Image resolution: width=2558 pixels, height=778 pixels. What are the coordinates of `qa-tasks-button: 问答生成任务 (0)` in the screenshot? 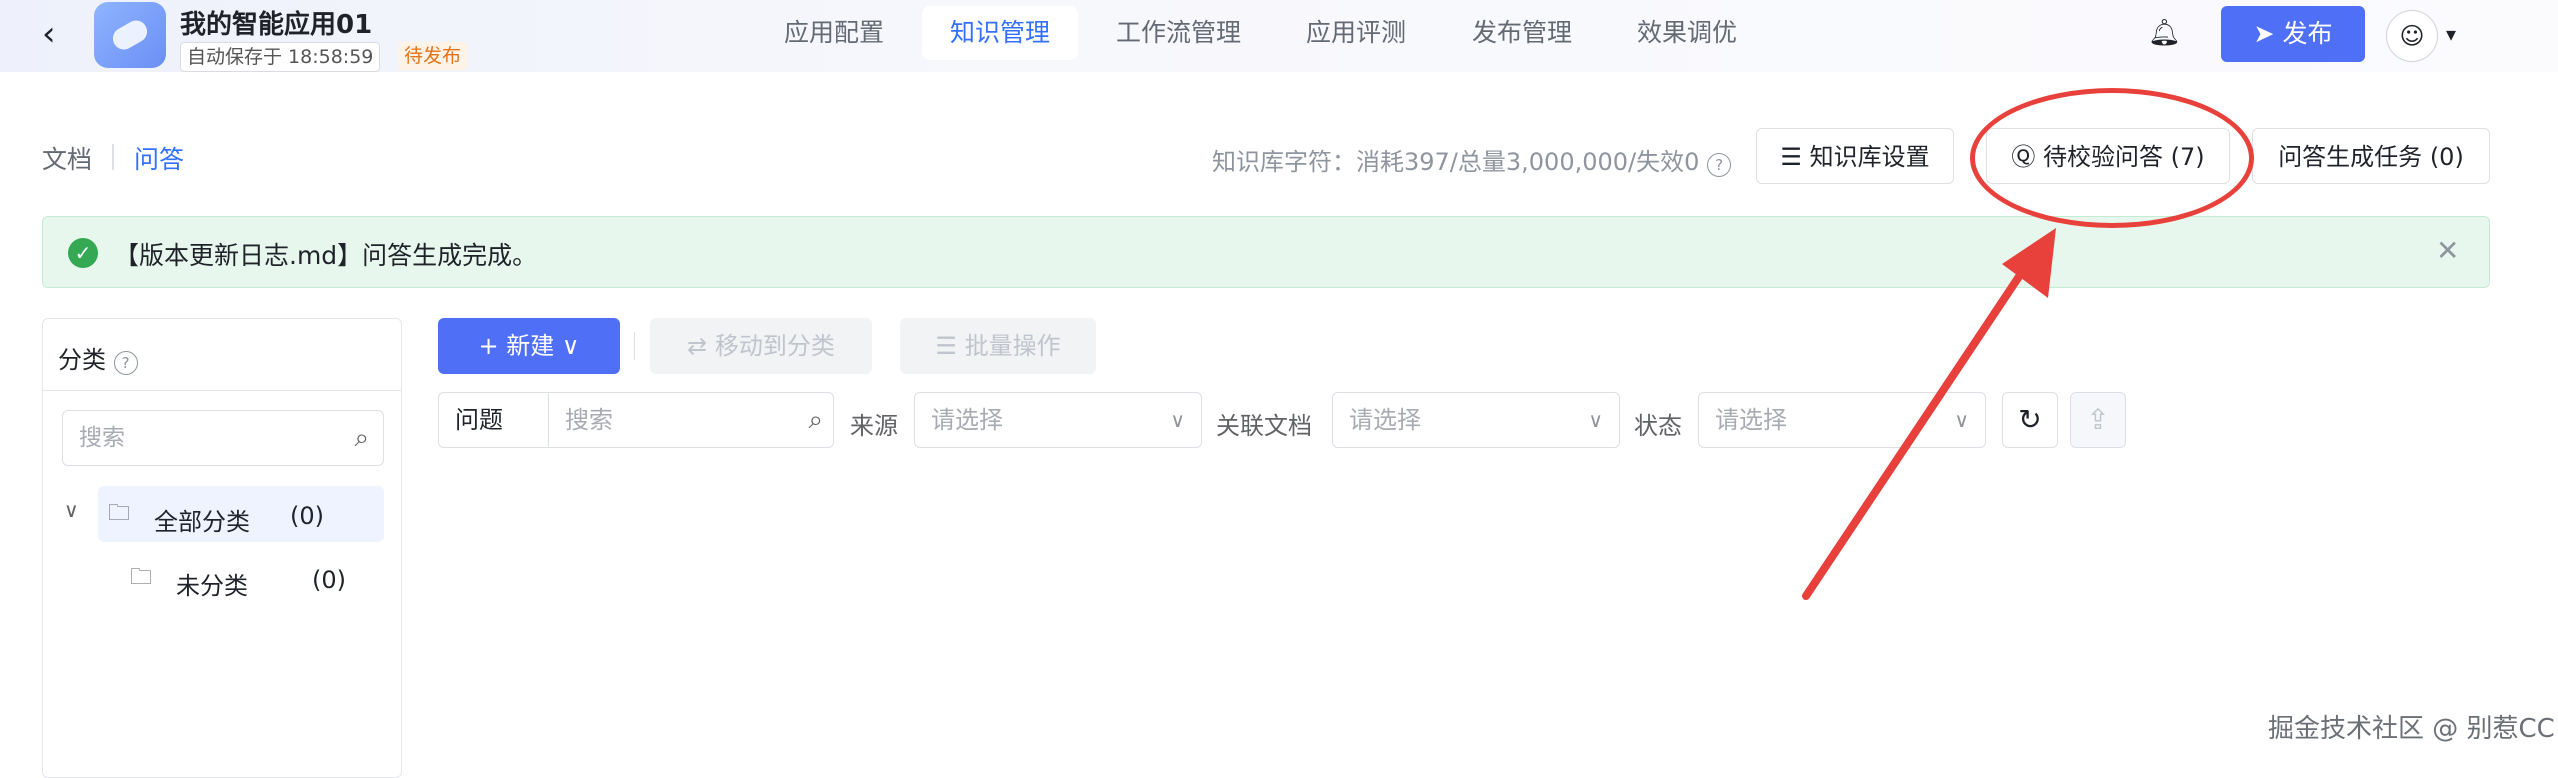 It's located at (2371, 156).